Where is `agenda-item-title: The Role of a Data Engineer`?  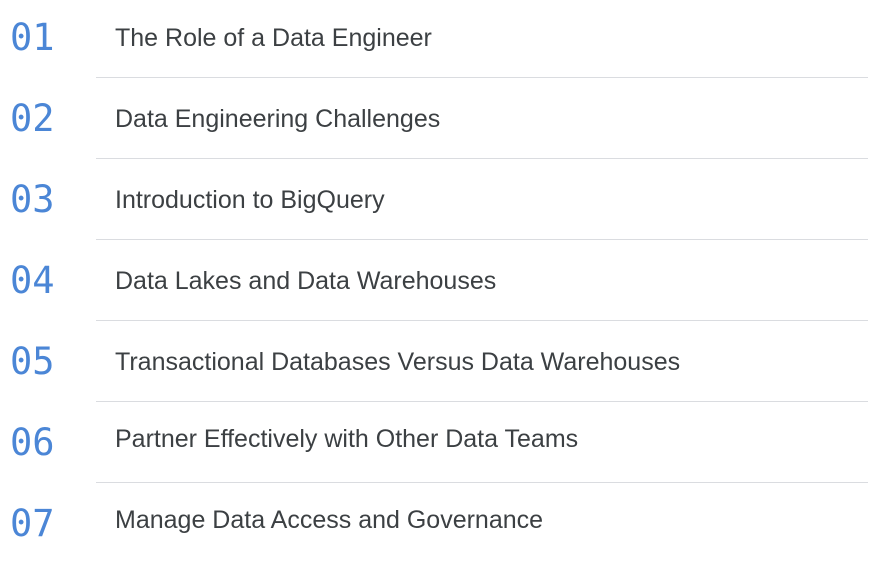 agenda-item-title: The Role of a Data Engineer is located at coordinates (273, 38).